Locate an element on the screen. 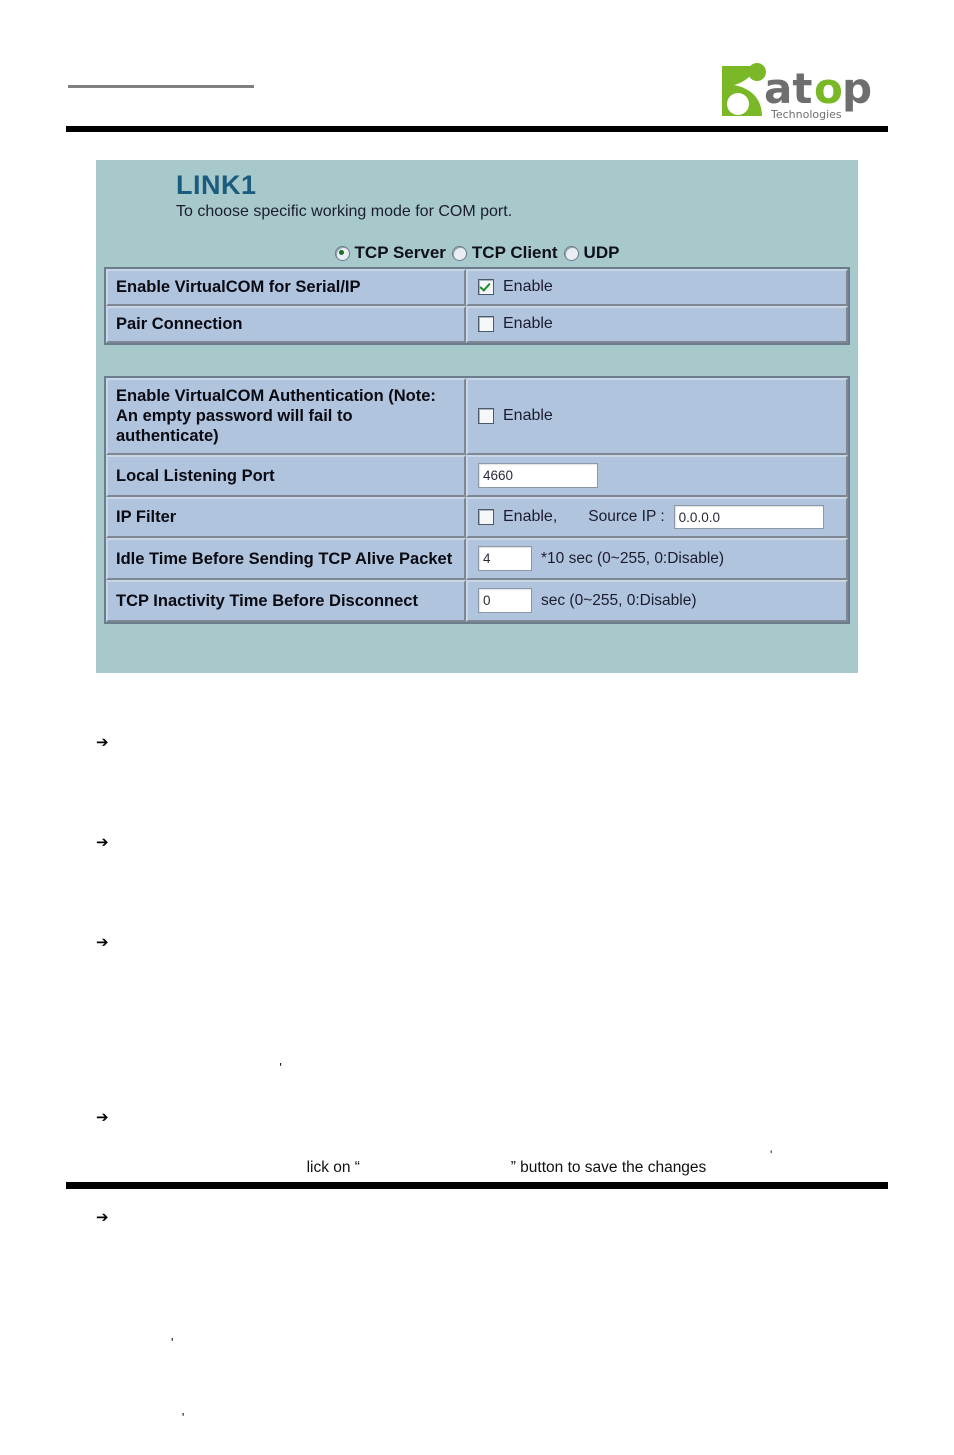 This screenshot has width=954, height=1455. radio-icon-tcp-server is located at coordinates (342, 253).